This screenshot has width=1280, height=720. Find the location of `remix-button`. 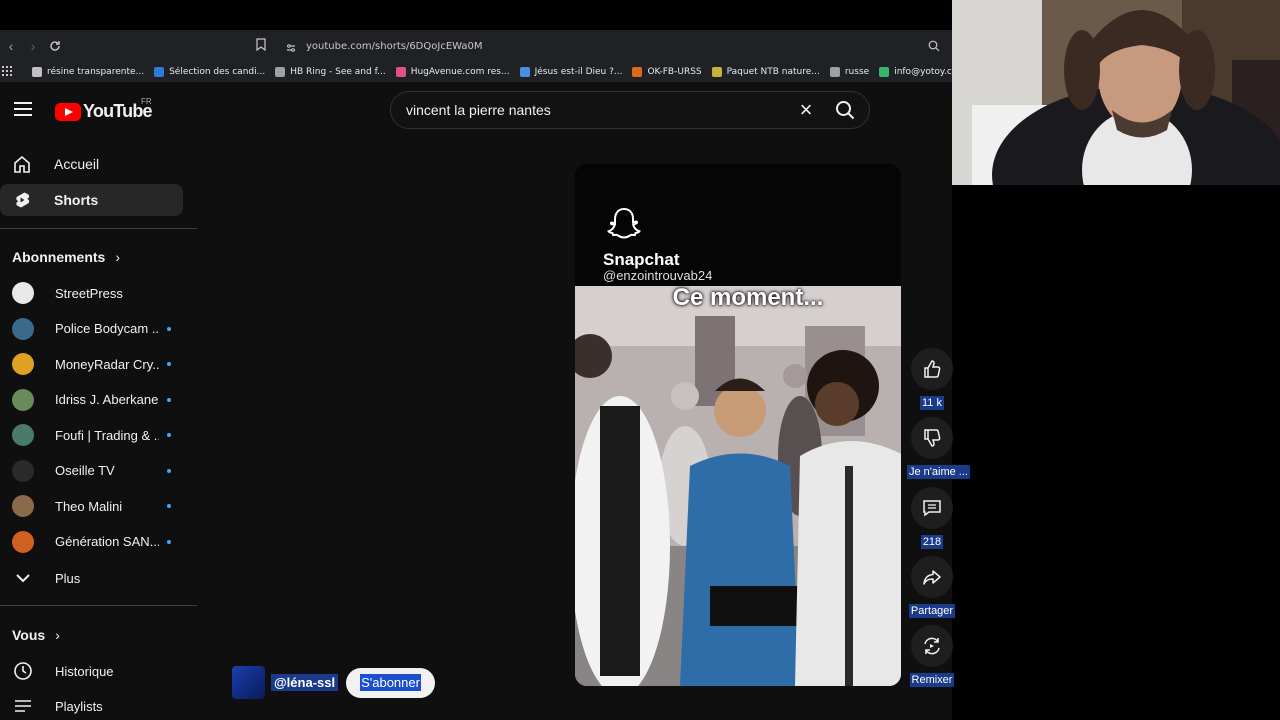

remix-button is located at coordinates (932, 646).